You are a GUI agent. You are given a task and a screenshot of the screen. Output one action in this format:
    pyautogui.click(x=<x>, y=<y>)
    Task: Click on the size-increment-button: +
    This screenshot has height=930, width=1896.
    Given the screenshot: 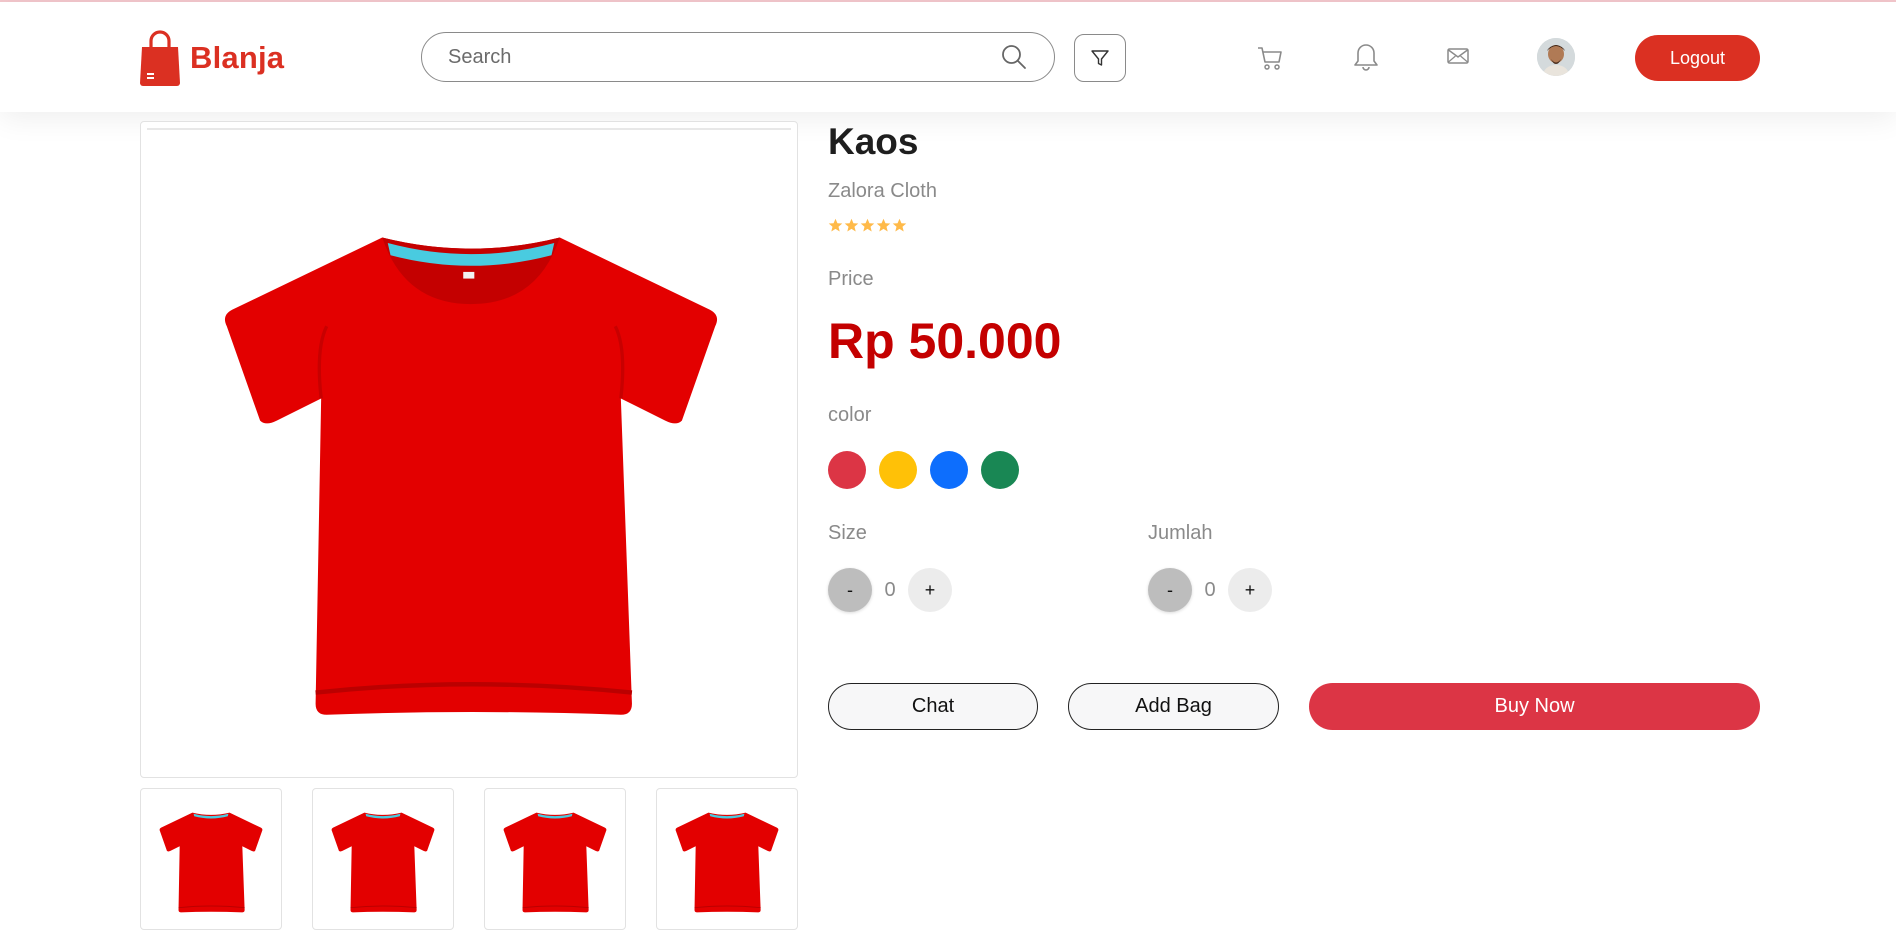 What is the action you would take?
    pyautogui.click(x=930, y=590)
    